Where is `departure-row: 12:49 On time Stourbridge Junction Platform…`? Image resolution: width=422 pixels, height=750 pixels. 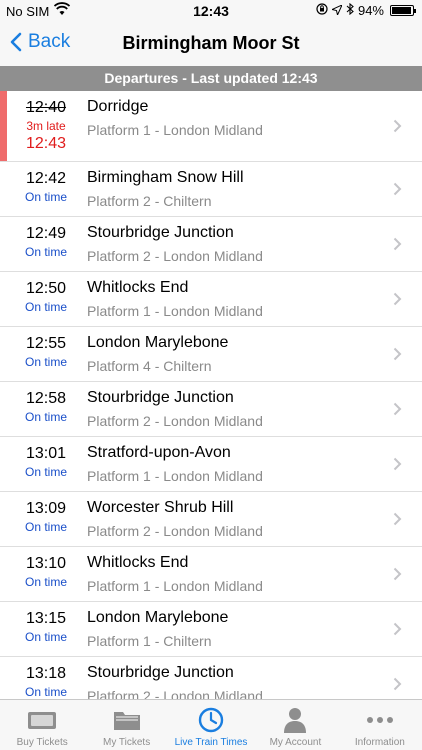
departure-row: 12:49 On time Stourbridge Junction Platform… is located at coordinates (211, 244).